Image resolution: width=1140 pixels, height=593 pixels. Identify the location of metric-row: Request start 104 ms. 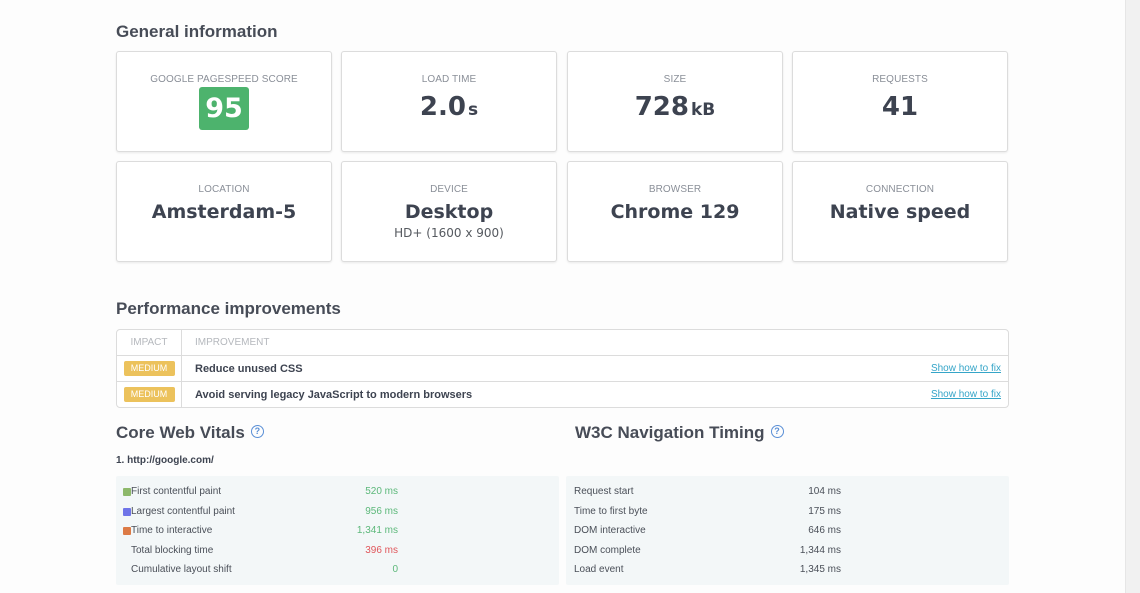
(787, 492).